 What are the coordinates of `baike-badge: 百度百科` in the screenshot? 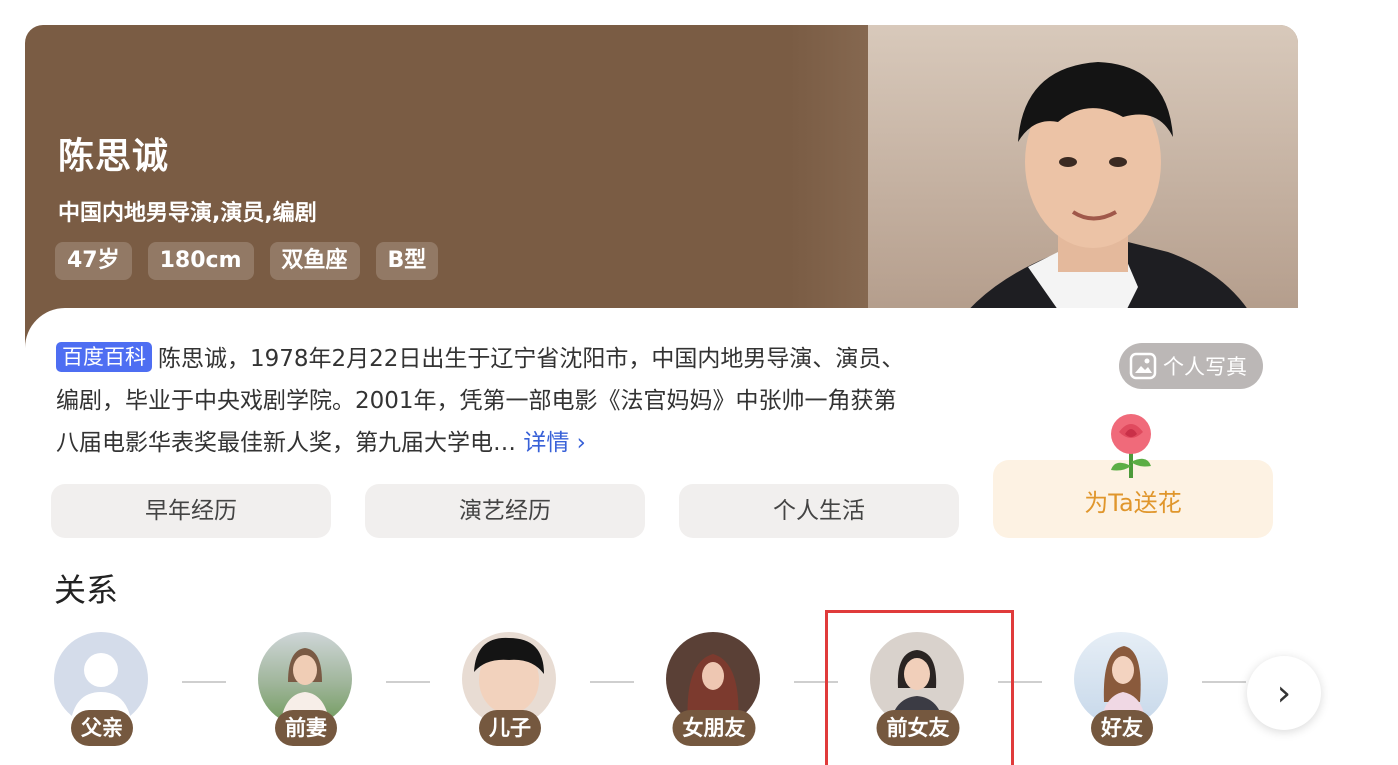 It's located at (104, 357).